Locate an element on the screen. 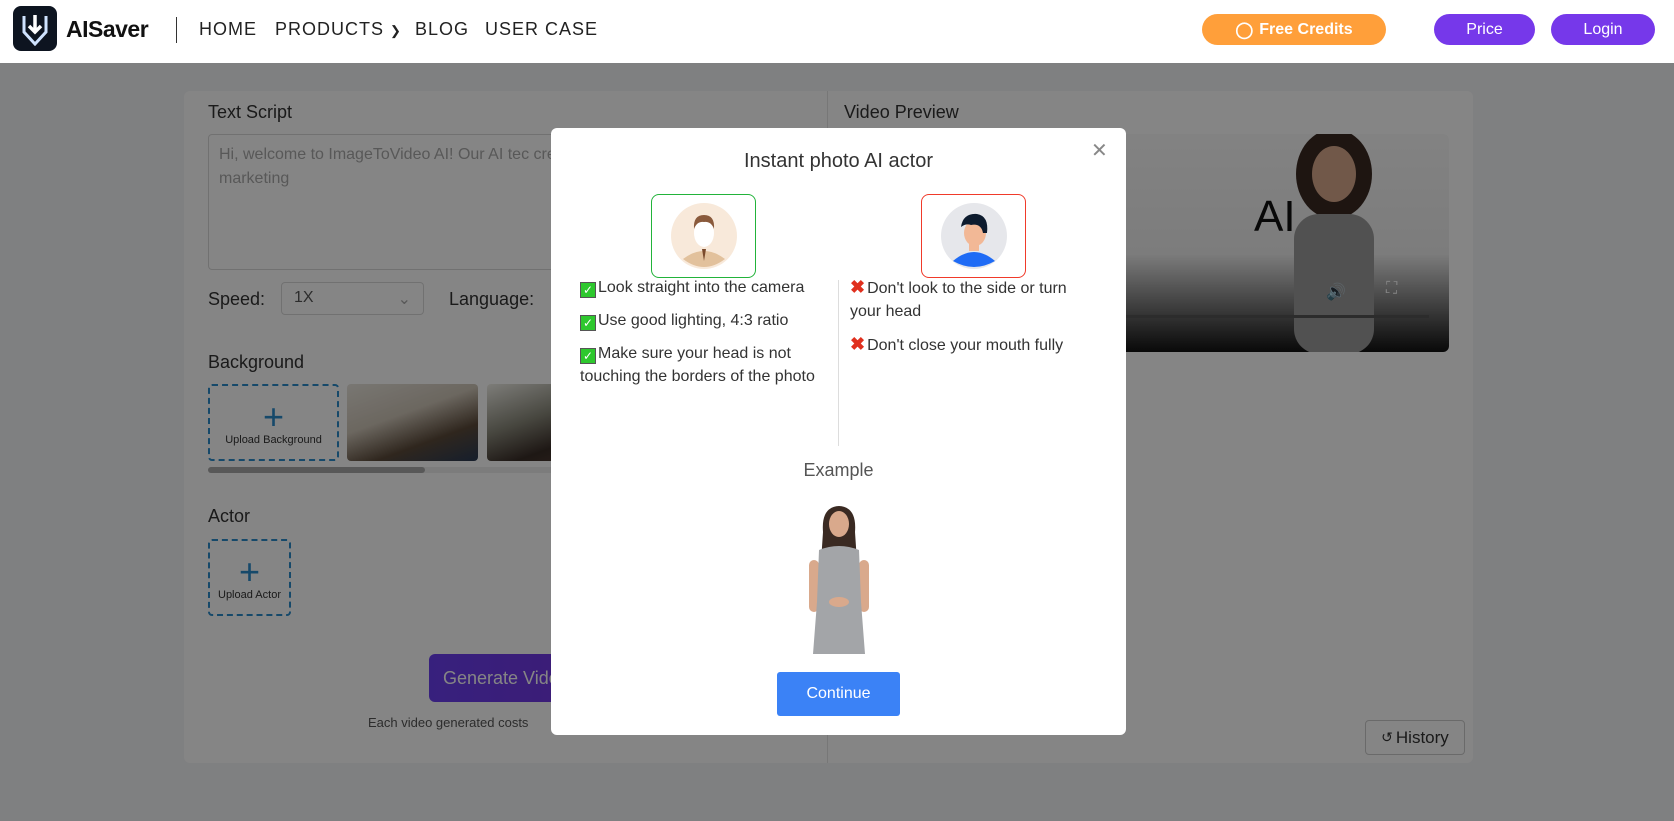  modal-title: Instant photo AI actor is located at coordinates (838, 161).